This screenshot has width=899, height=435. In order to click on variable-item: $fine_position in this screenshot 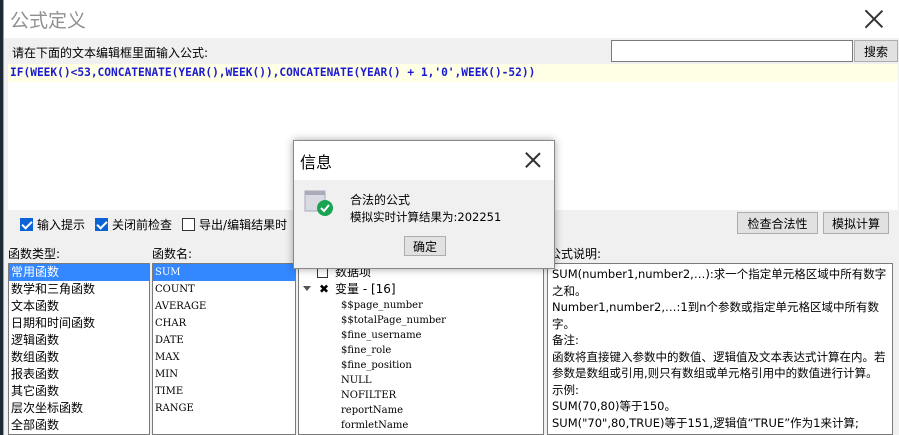, I will do `click(421, 365)`.